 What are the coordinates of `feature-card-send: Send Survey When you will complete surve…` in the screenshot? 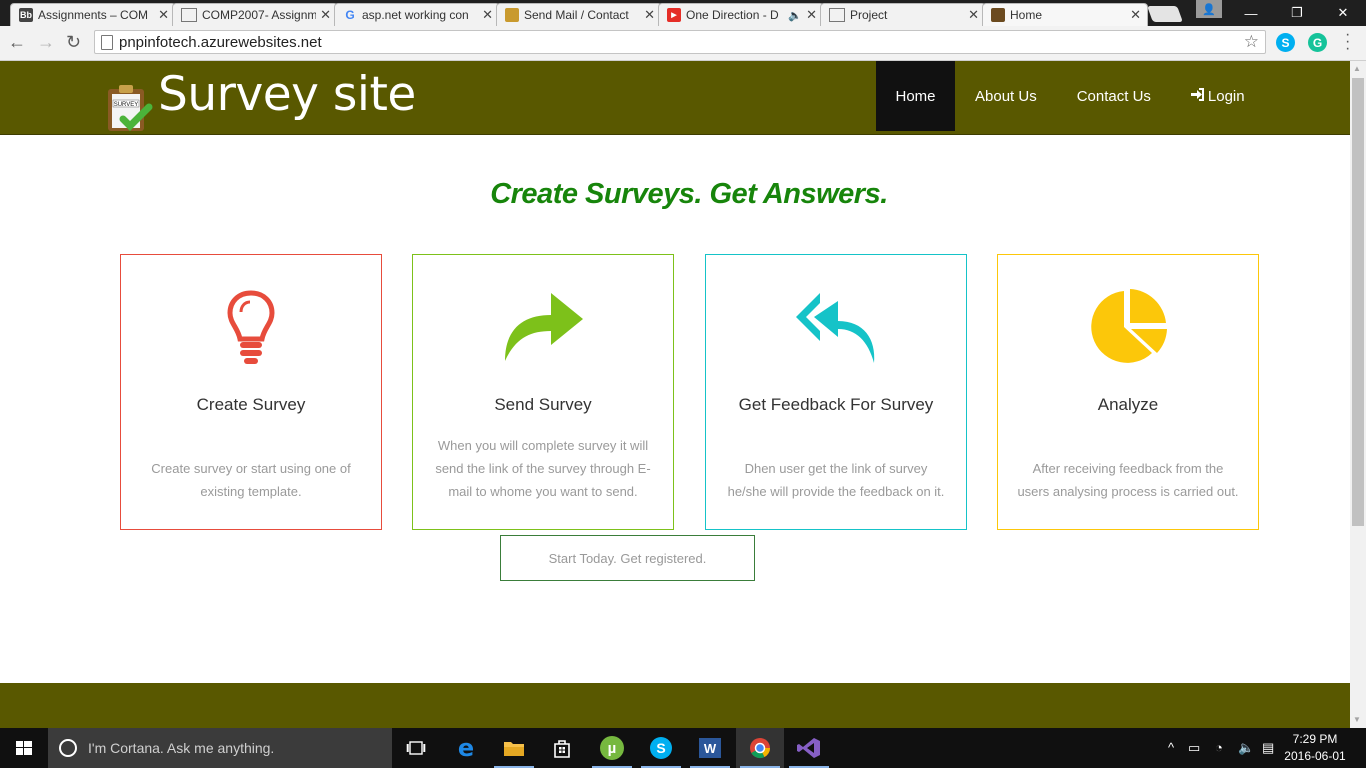 It's located at (543, 392).